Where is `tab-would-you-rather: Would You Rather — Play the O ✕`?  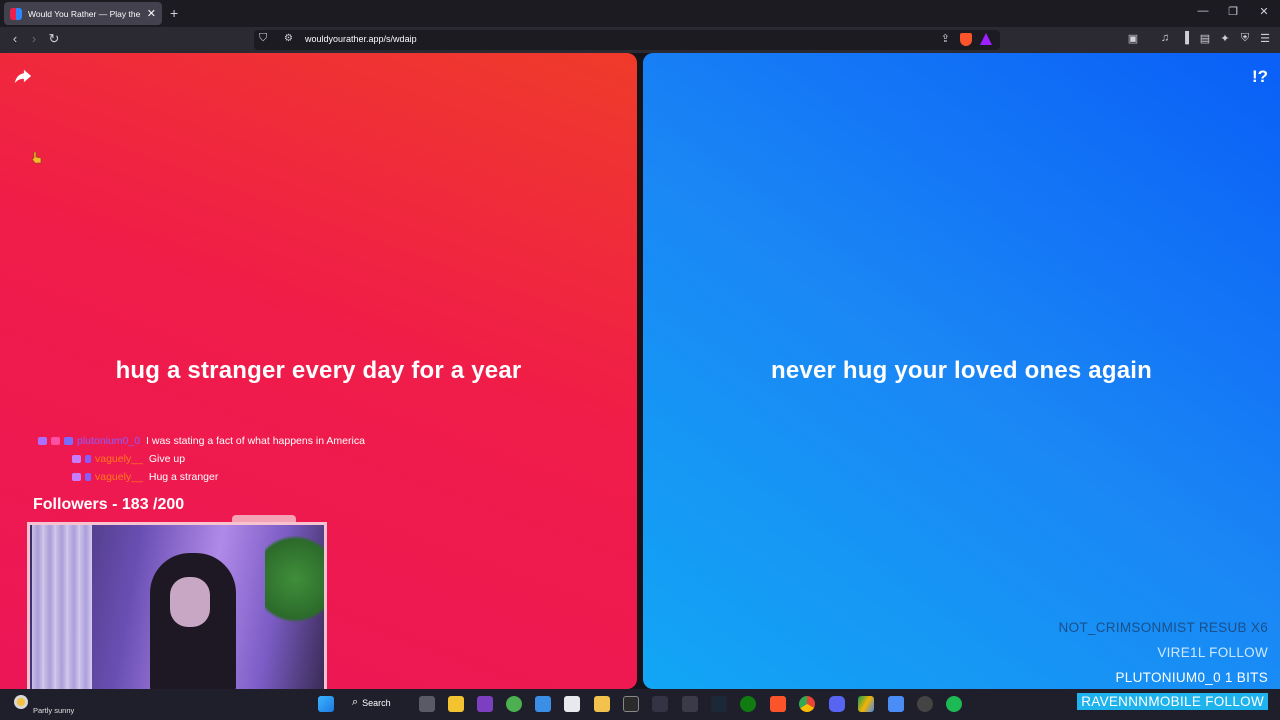 tab-would-you-rather: Would You Rather — Play the O ✕ is located at coordinates (83, 13).